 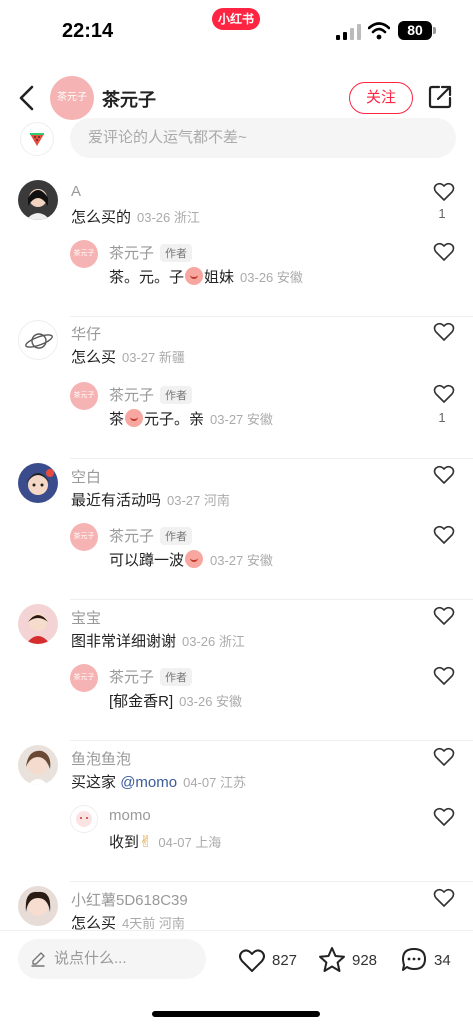 What do you see at coordinates (236, 1014) in the screenshot?
I see `home-indicator` at bounding box center [236, 1014].